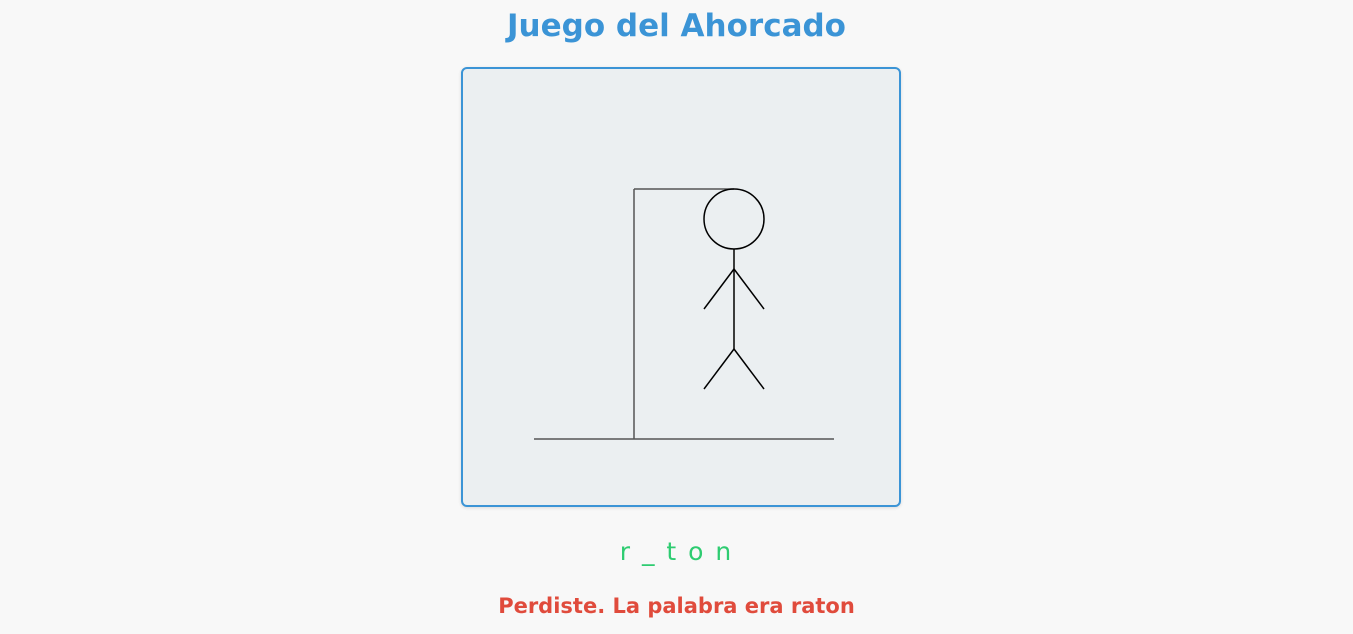  Describe the element at coordinates (676, 26) in the screenshot. I see `game-title: Juego del Ahorcado` at that location.